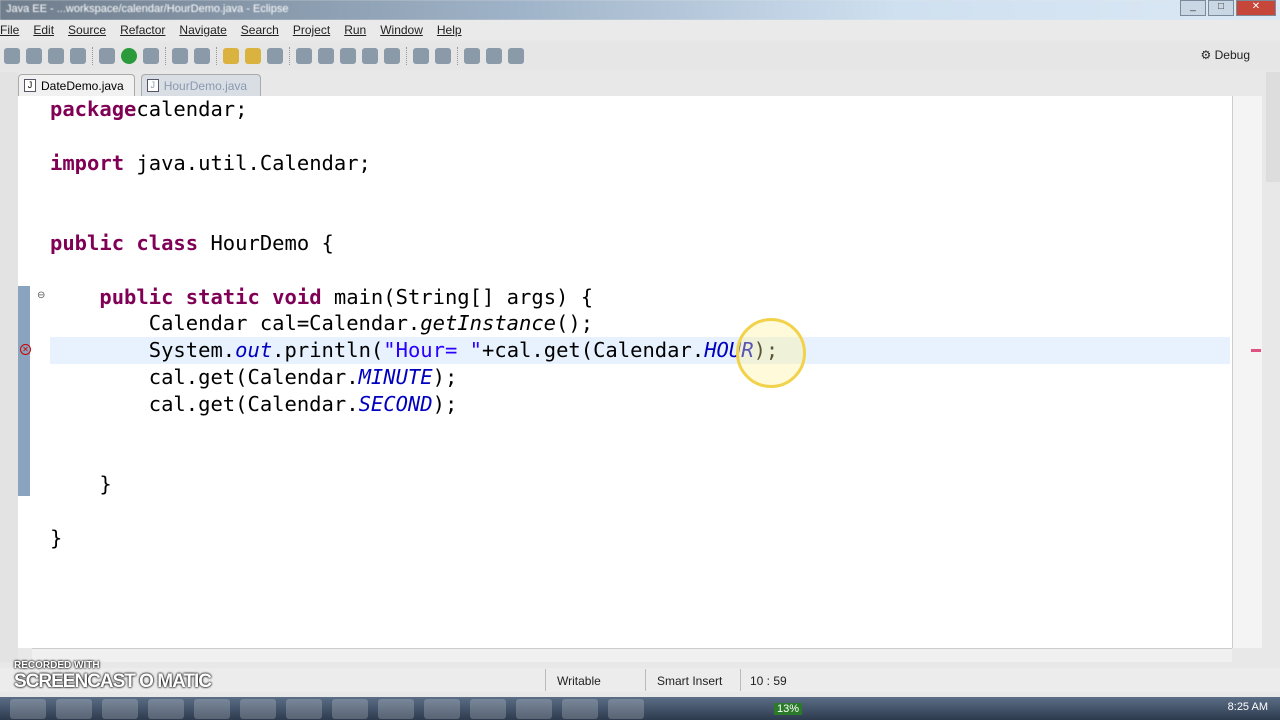 The height and width of the screenshot is (720, 1280). I want to click on code-line: import java.util.Calendar;, so click(640, 163).